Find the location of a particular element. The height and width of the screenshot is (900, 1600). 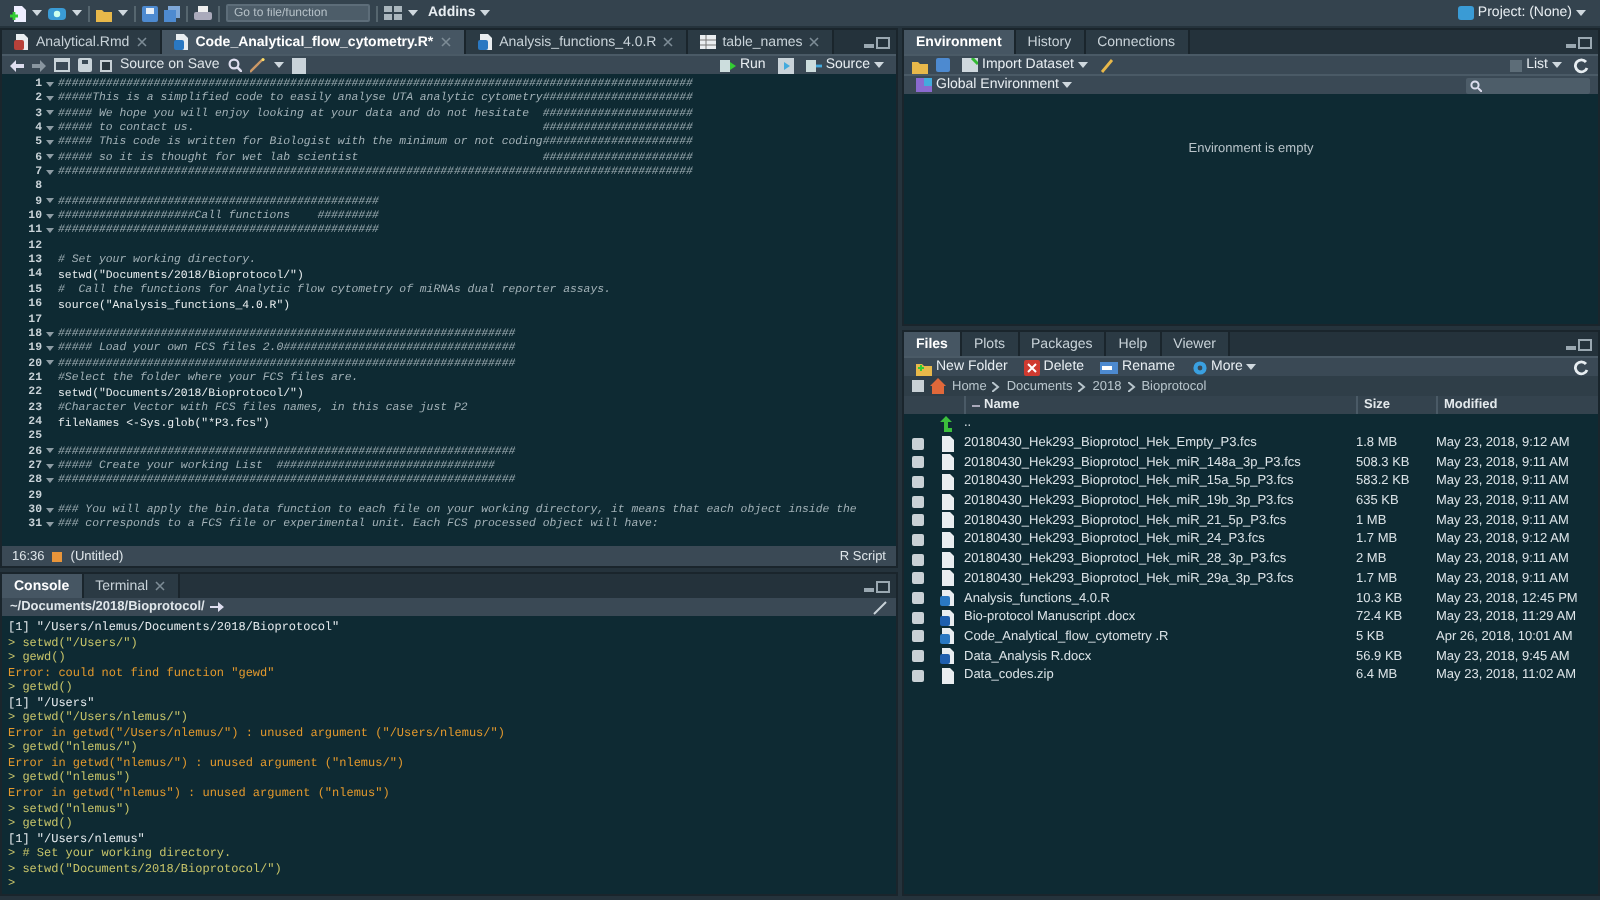

stack-icon is located at coordinates (924, 85).